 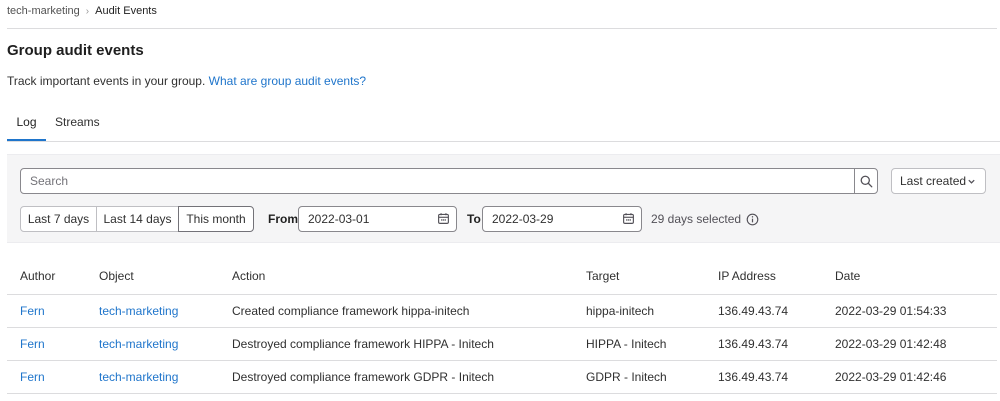 I want to click on breadcrumb: tech-marketing › Audit Events, so click(x=82, y=11).